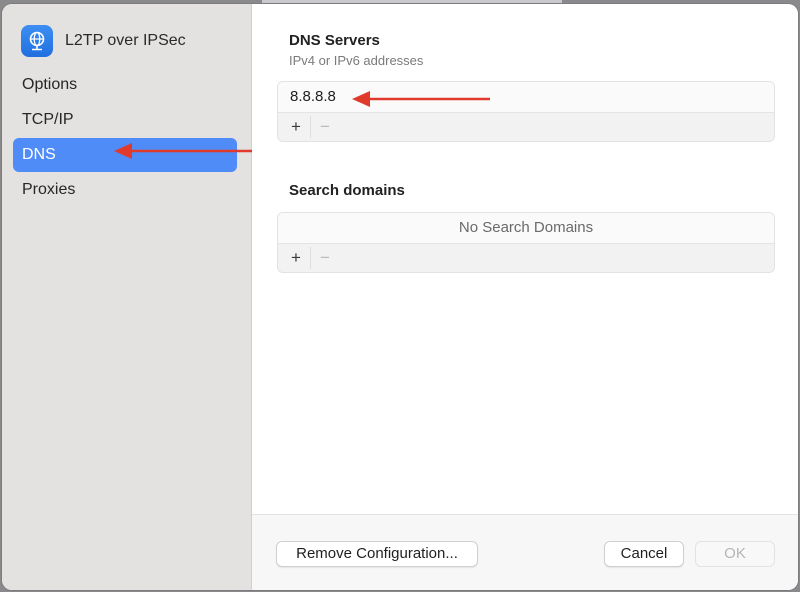 The image size is (800, 592). I want to click on add-search-domain-button: +, so click(296, 258).